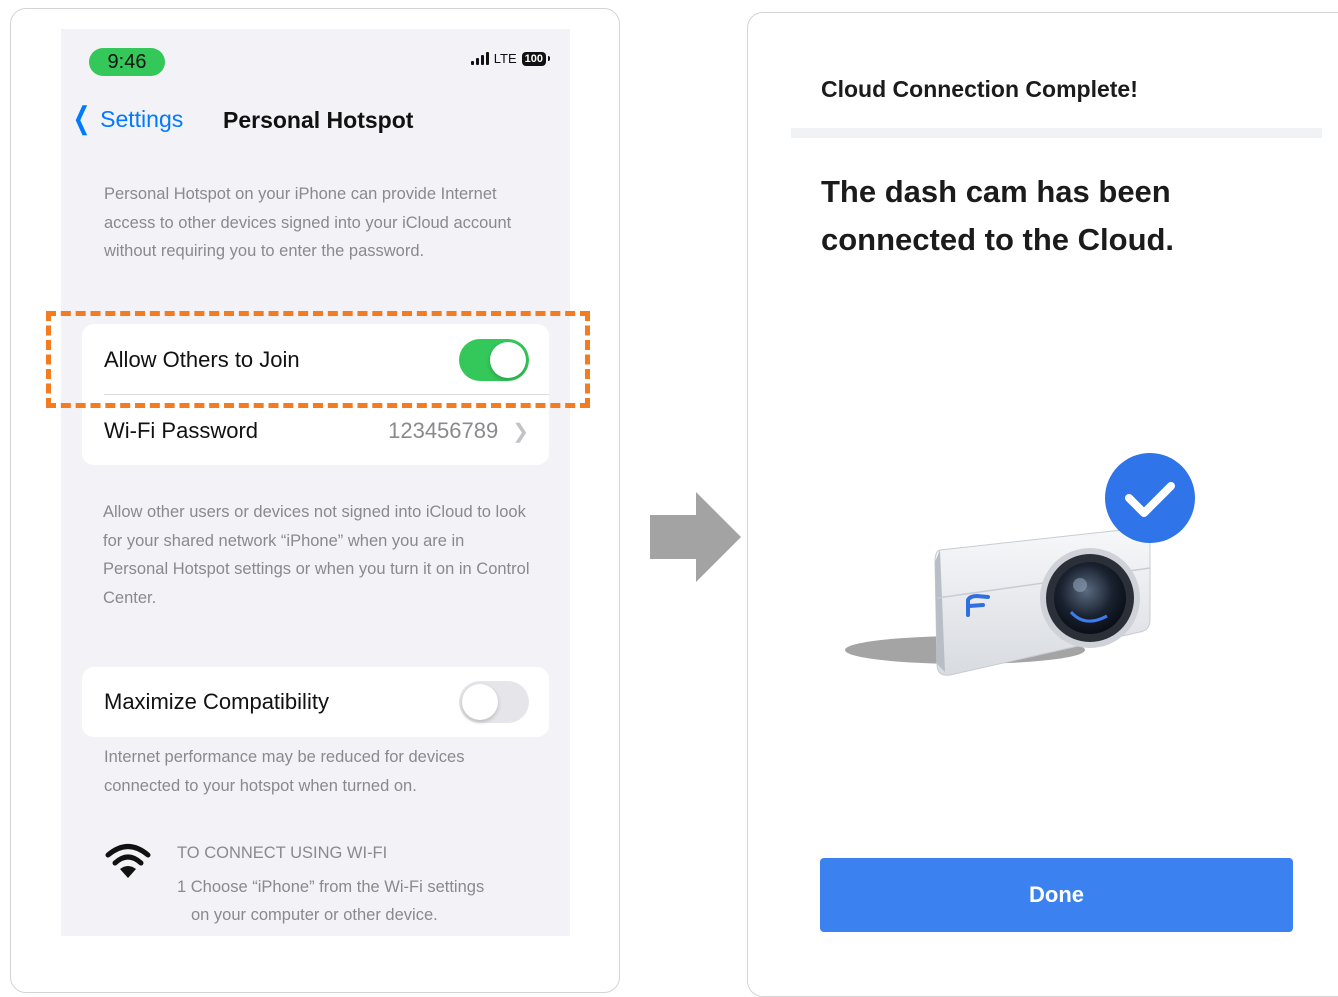  Describe the element at coordinates (695, 537) in the screenshot. I see `arrow-right-icon` at that location.